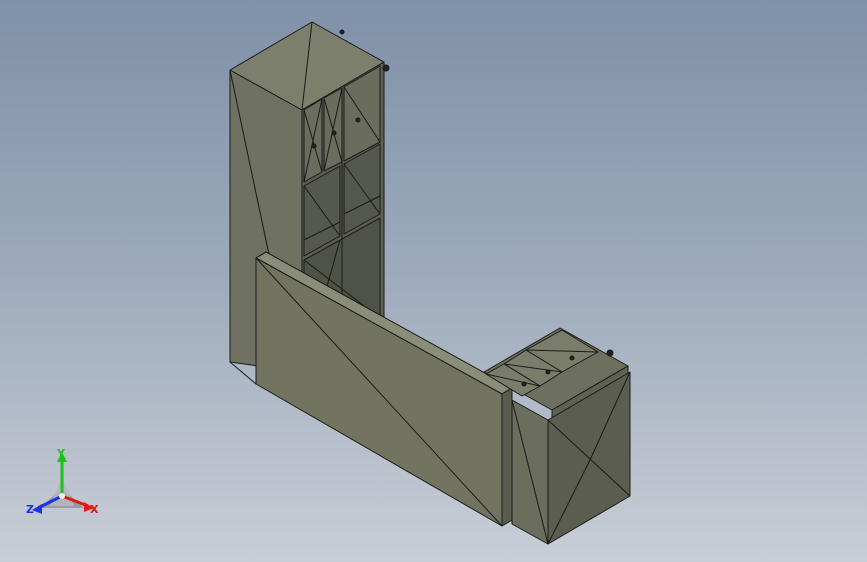 This screenshot has width=867, height=562. I want to click on reference-triad: Y X Z, so click(62, 486).